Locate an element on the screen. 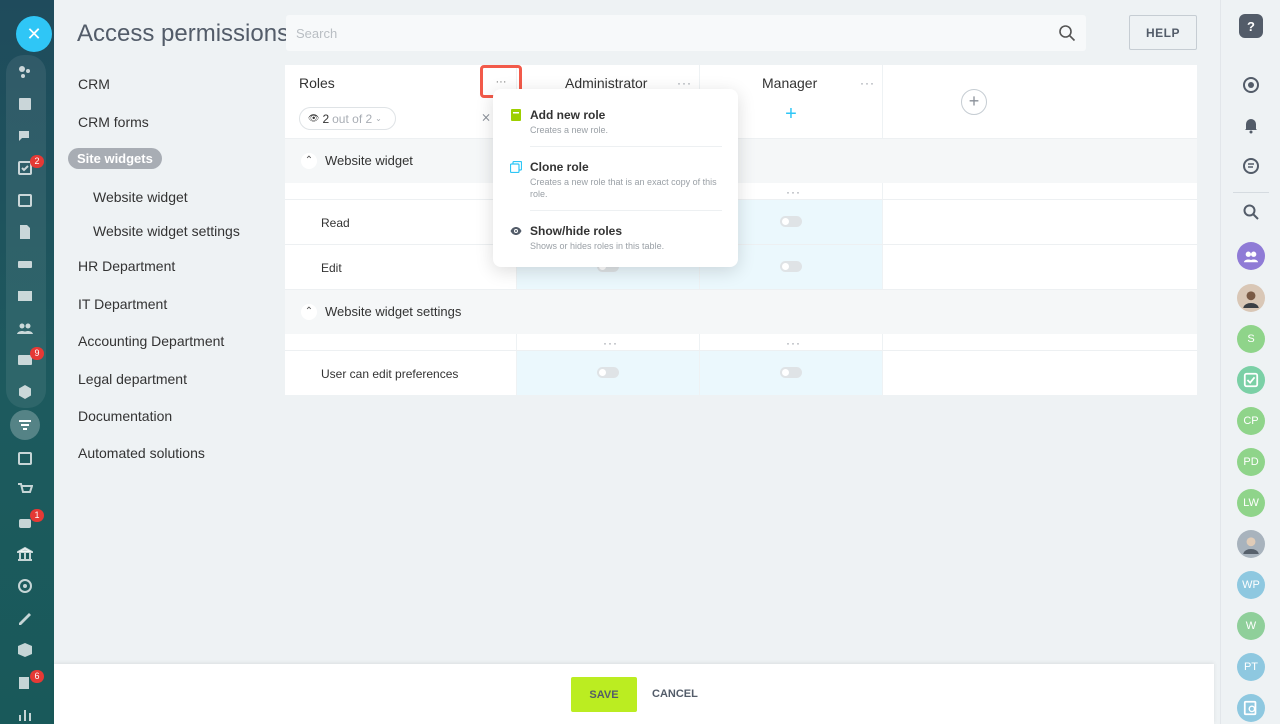 This screenshot has width=1280, height=724. contacts-badge: 9 is located at coordinates (37, 353).